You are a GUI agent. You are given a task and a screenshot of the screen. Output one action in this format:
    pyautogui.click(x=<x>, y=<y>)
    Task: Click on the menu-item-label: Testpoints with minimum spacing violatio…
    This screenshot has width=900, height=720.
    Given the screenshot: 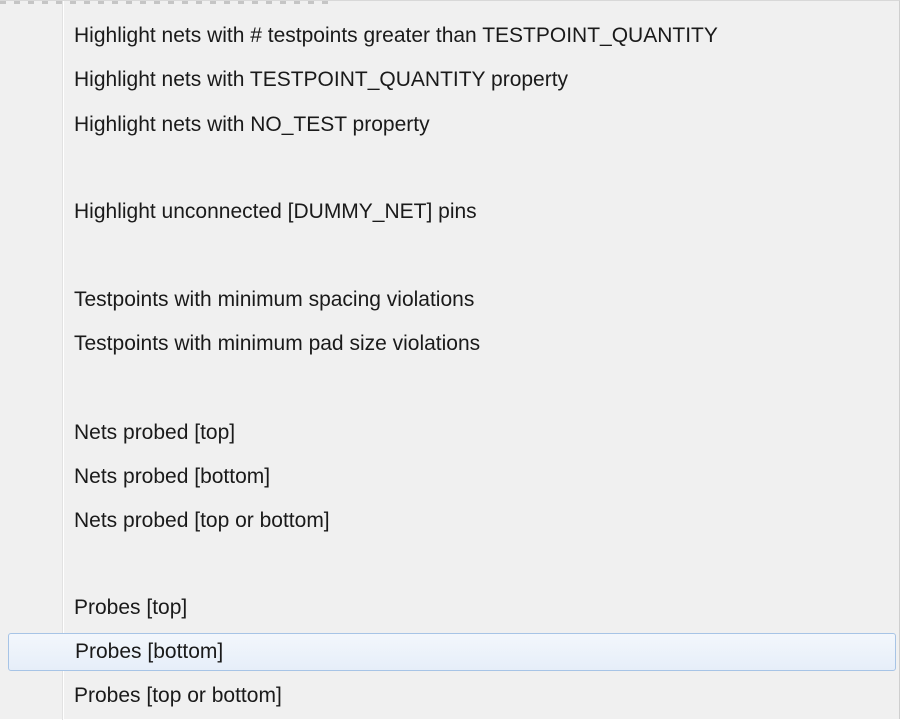 What is the action you would take?
    pyautogui.click(x=274, y=299)
    